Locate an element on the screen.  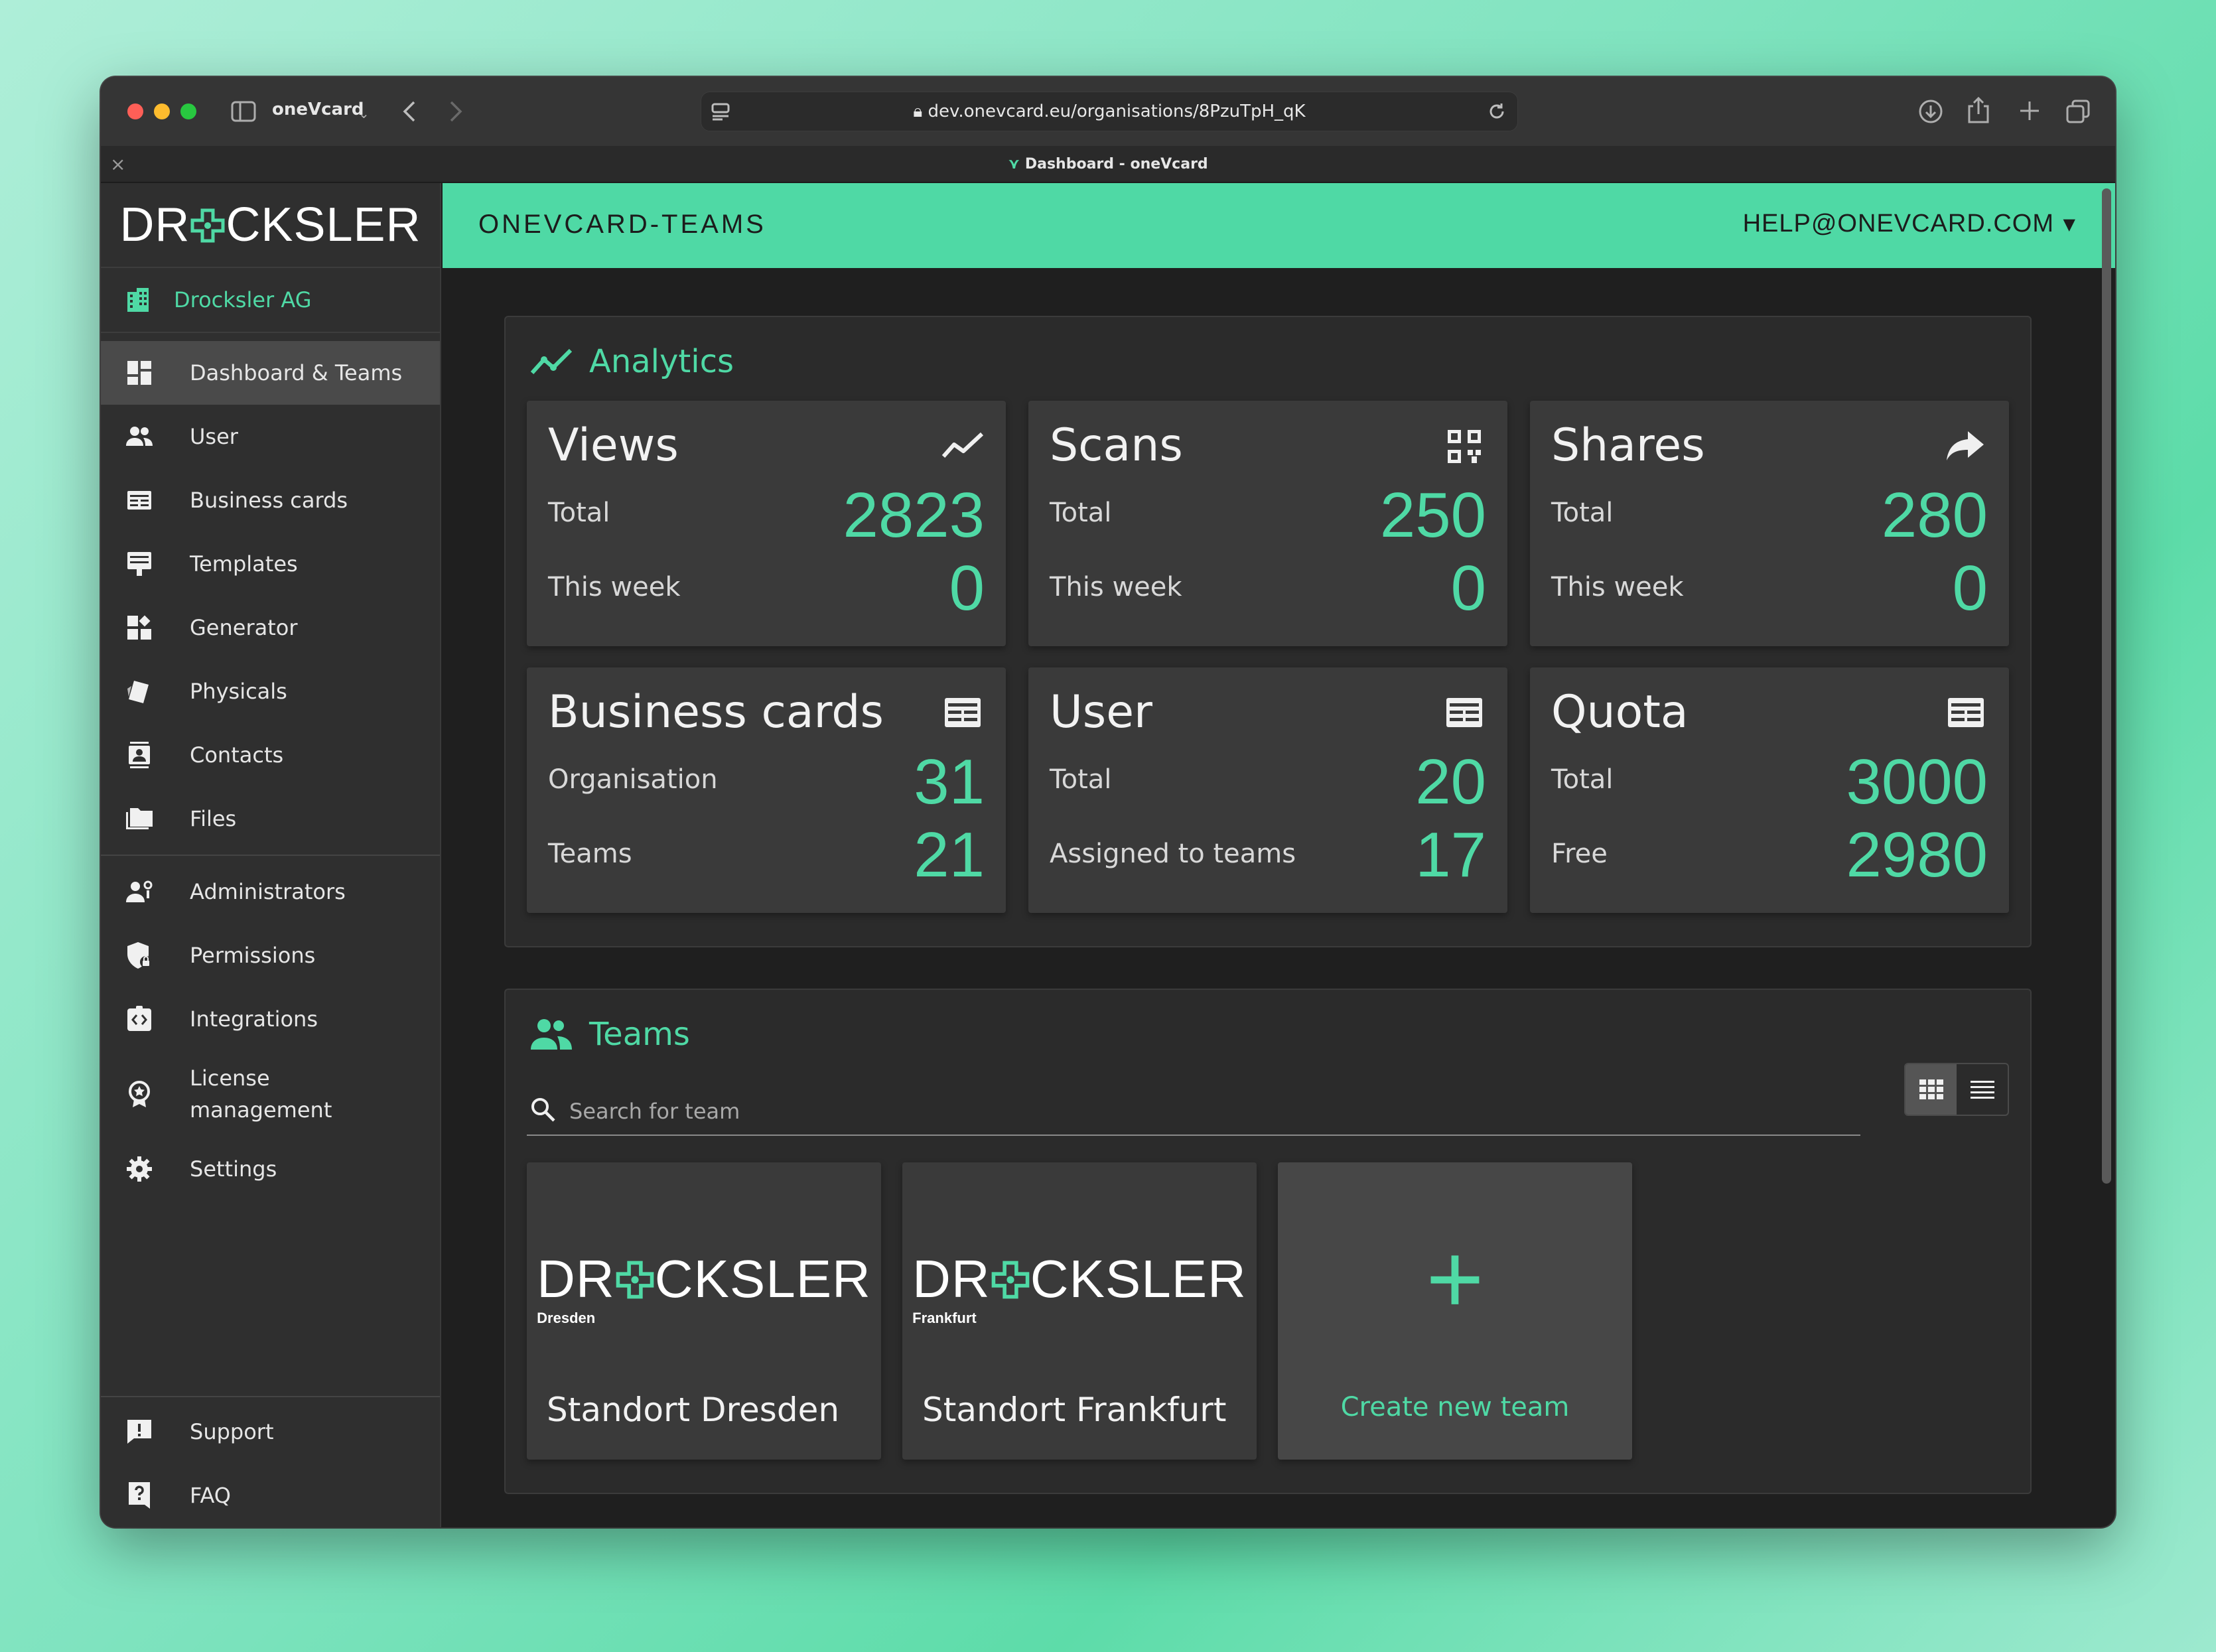
nav-label: Settings is located at coordinates (234, 1169).